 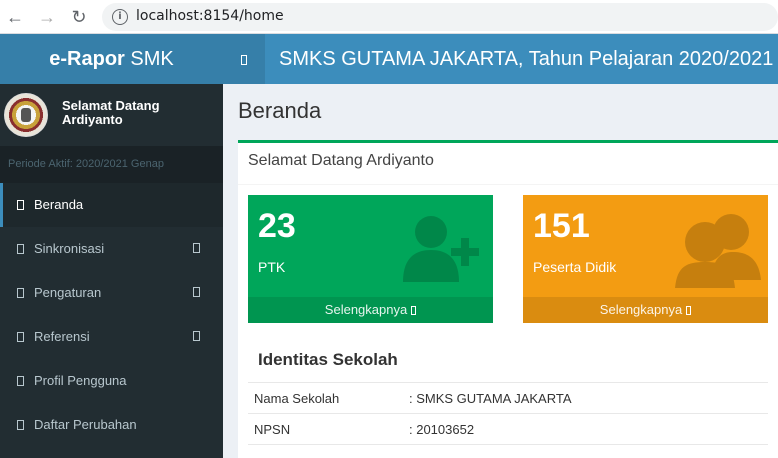 I want to click on sidebar-item-daftar-perubahan: Daftar Perubahan, so click(x=111, y=425).